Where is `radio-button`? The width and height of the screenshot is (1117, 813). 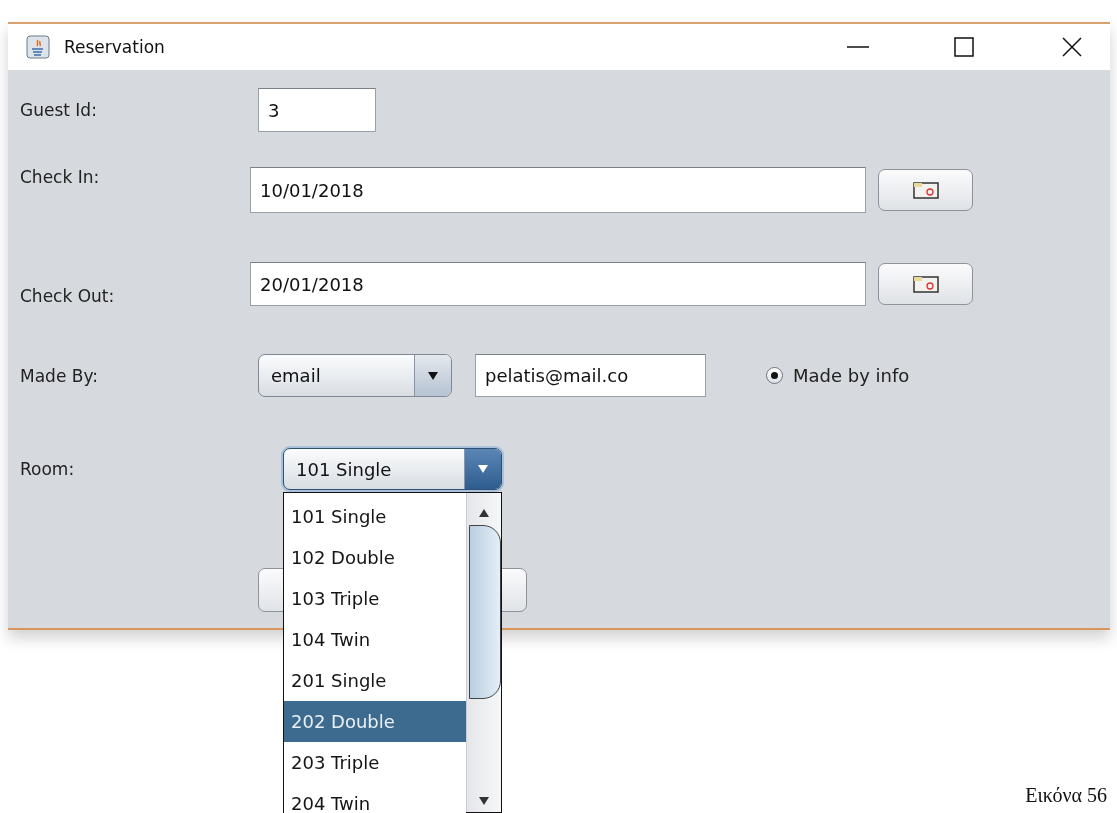
radio-button is located at coordinates (774, 375).